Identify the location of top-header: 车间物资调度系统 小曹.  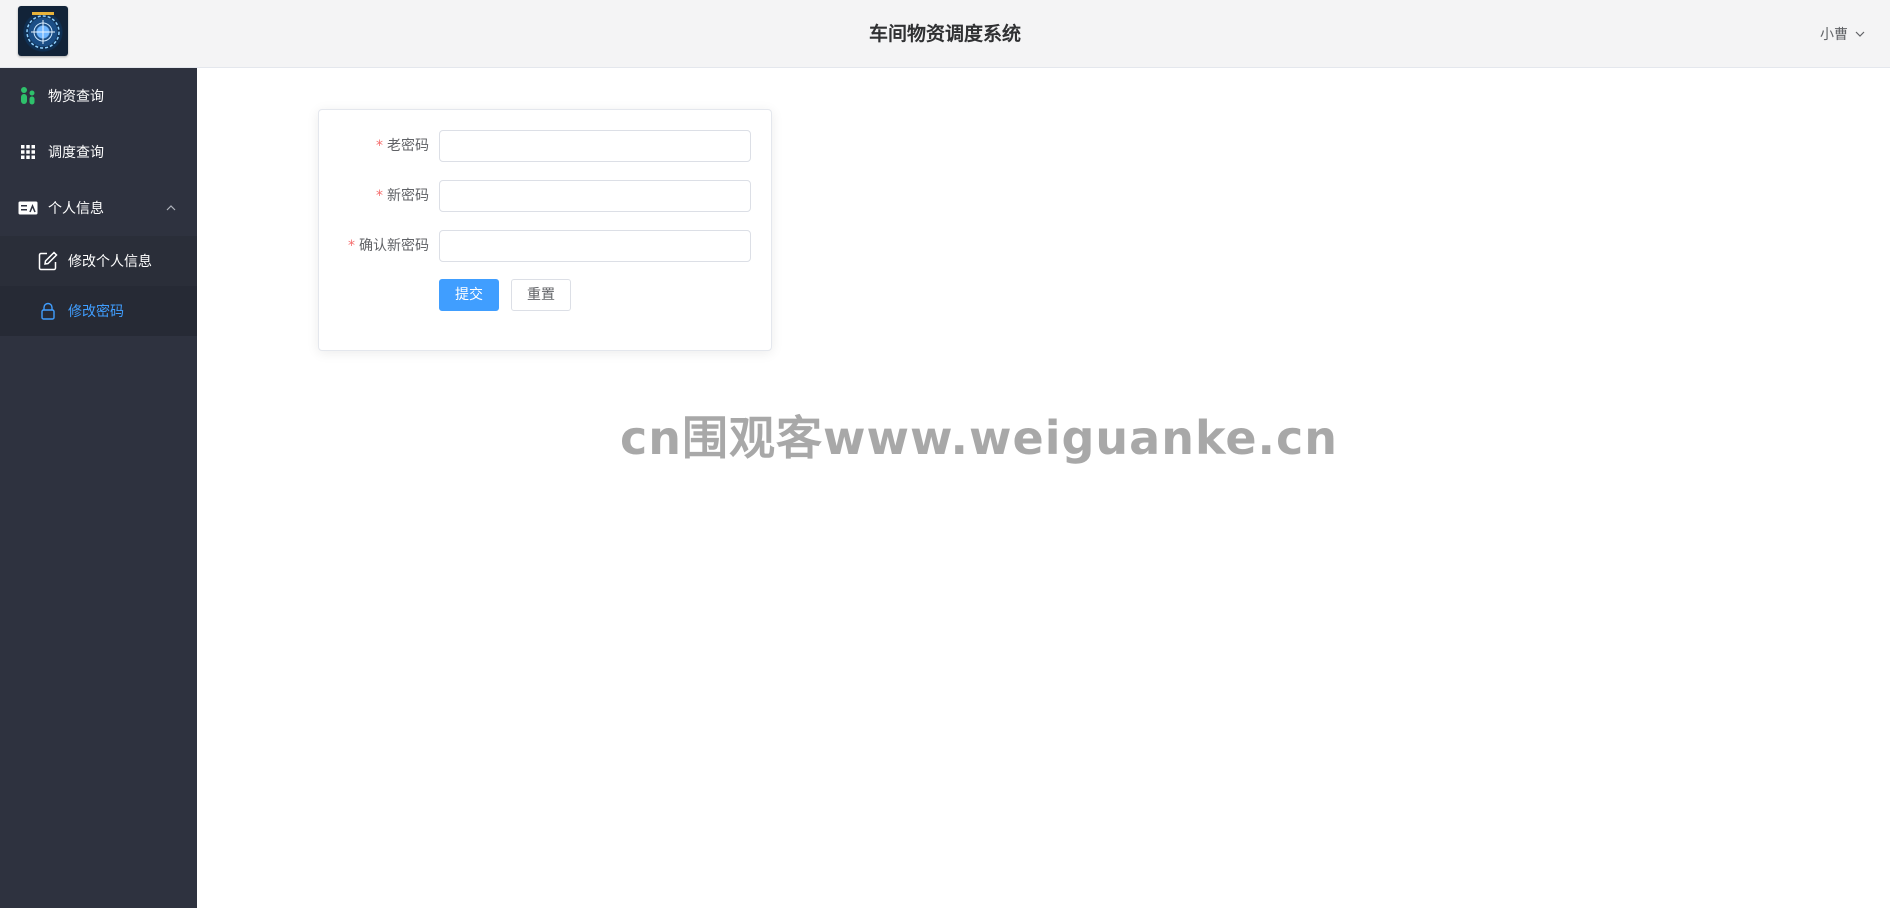
(945, 34).